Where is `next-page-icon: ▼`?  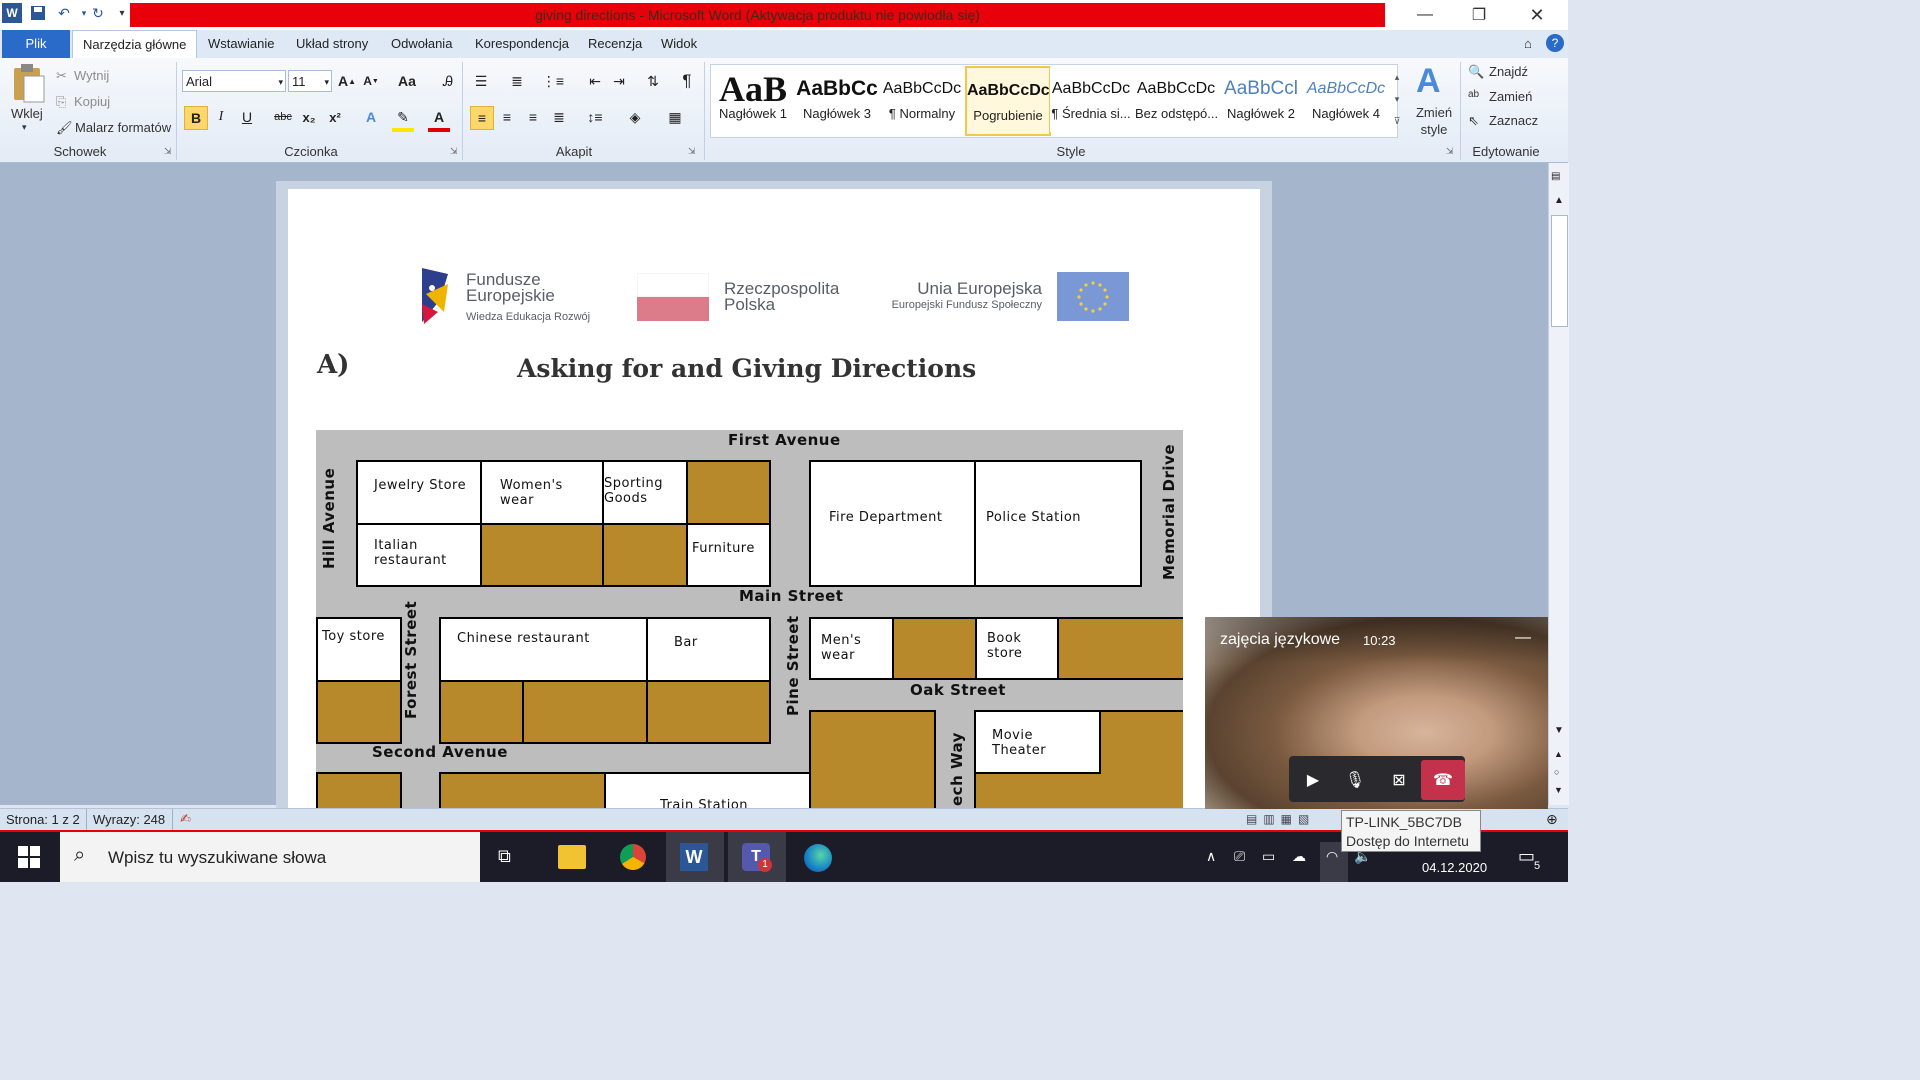
next-page-icon: ▼ is located at coordinates (1558, 790).